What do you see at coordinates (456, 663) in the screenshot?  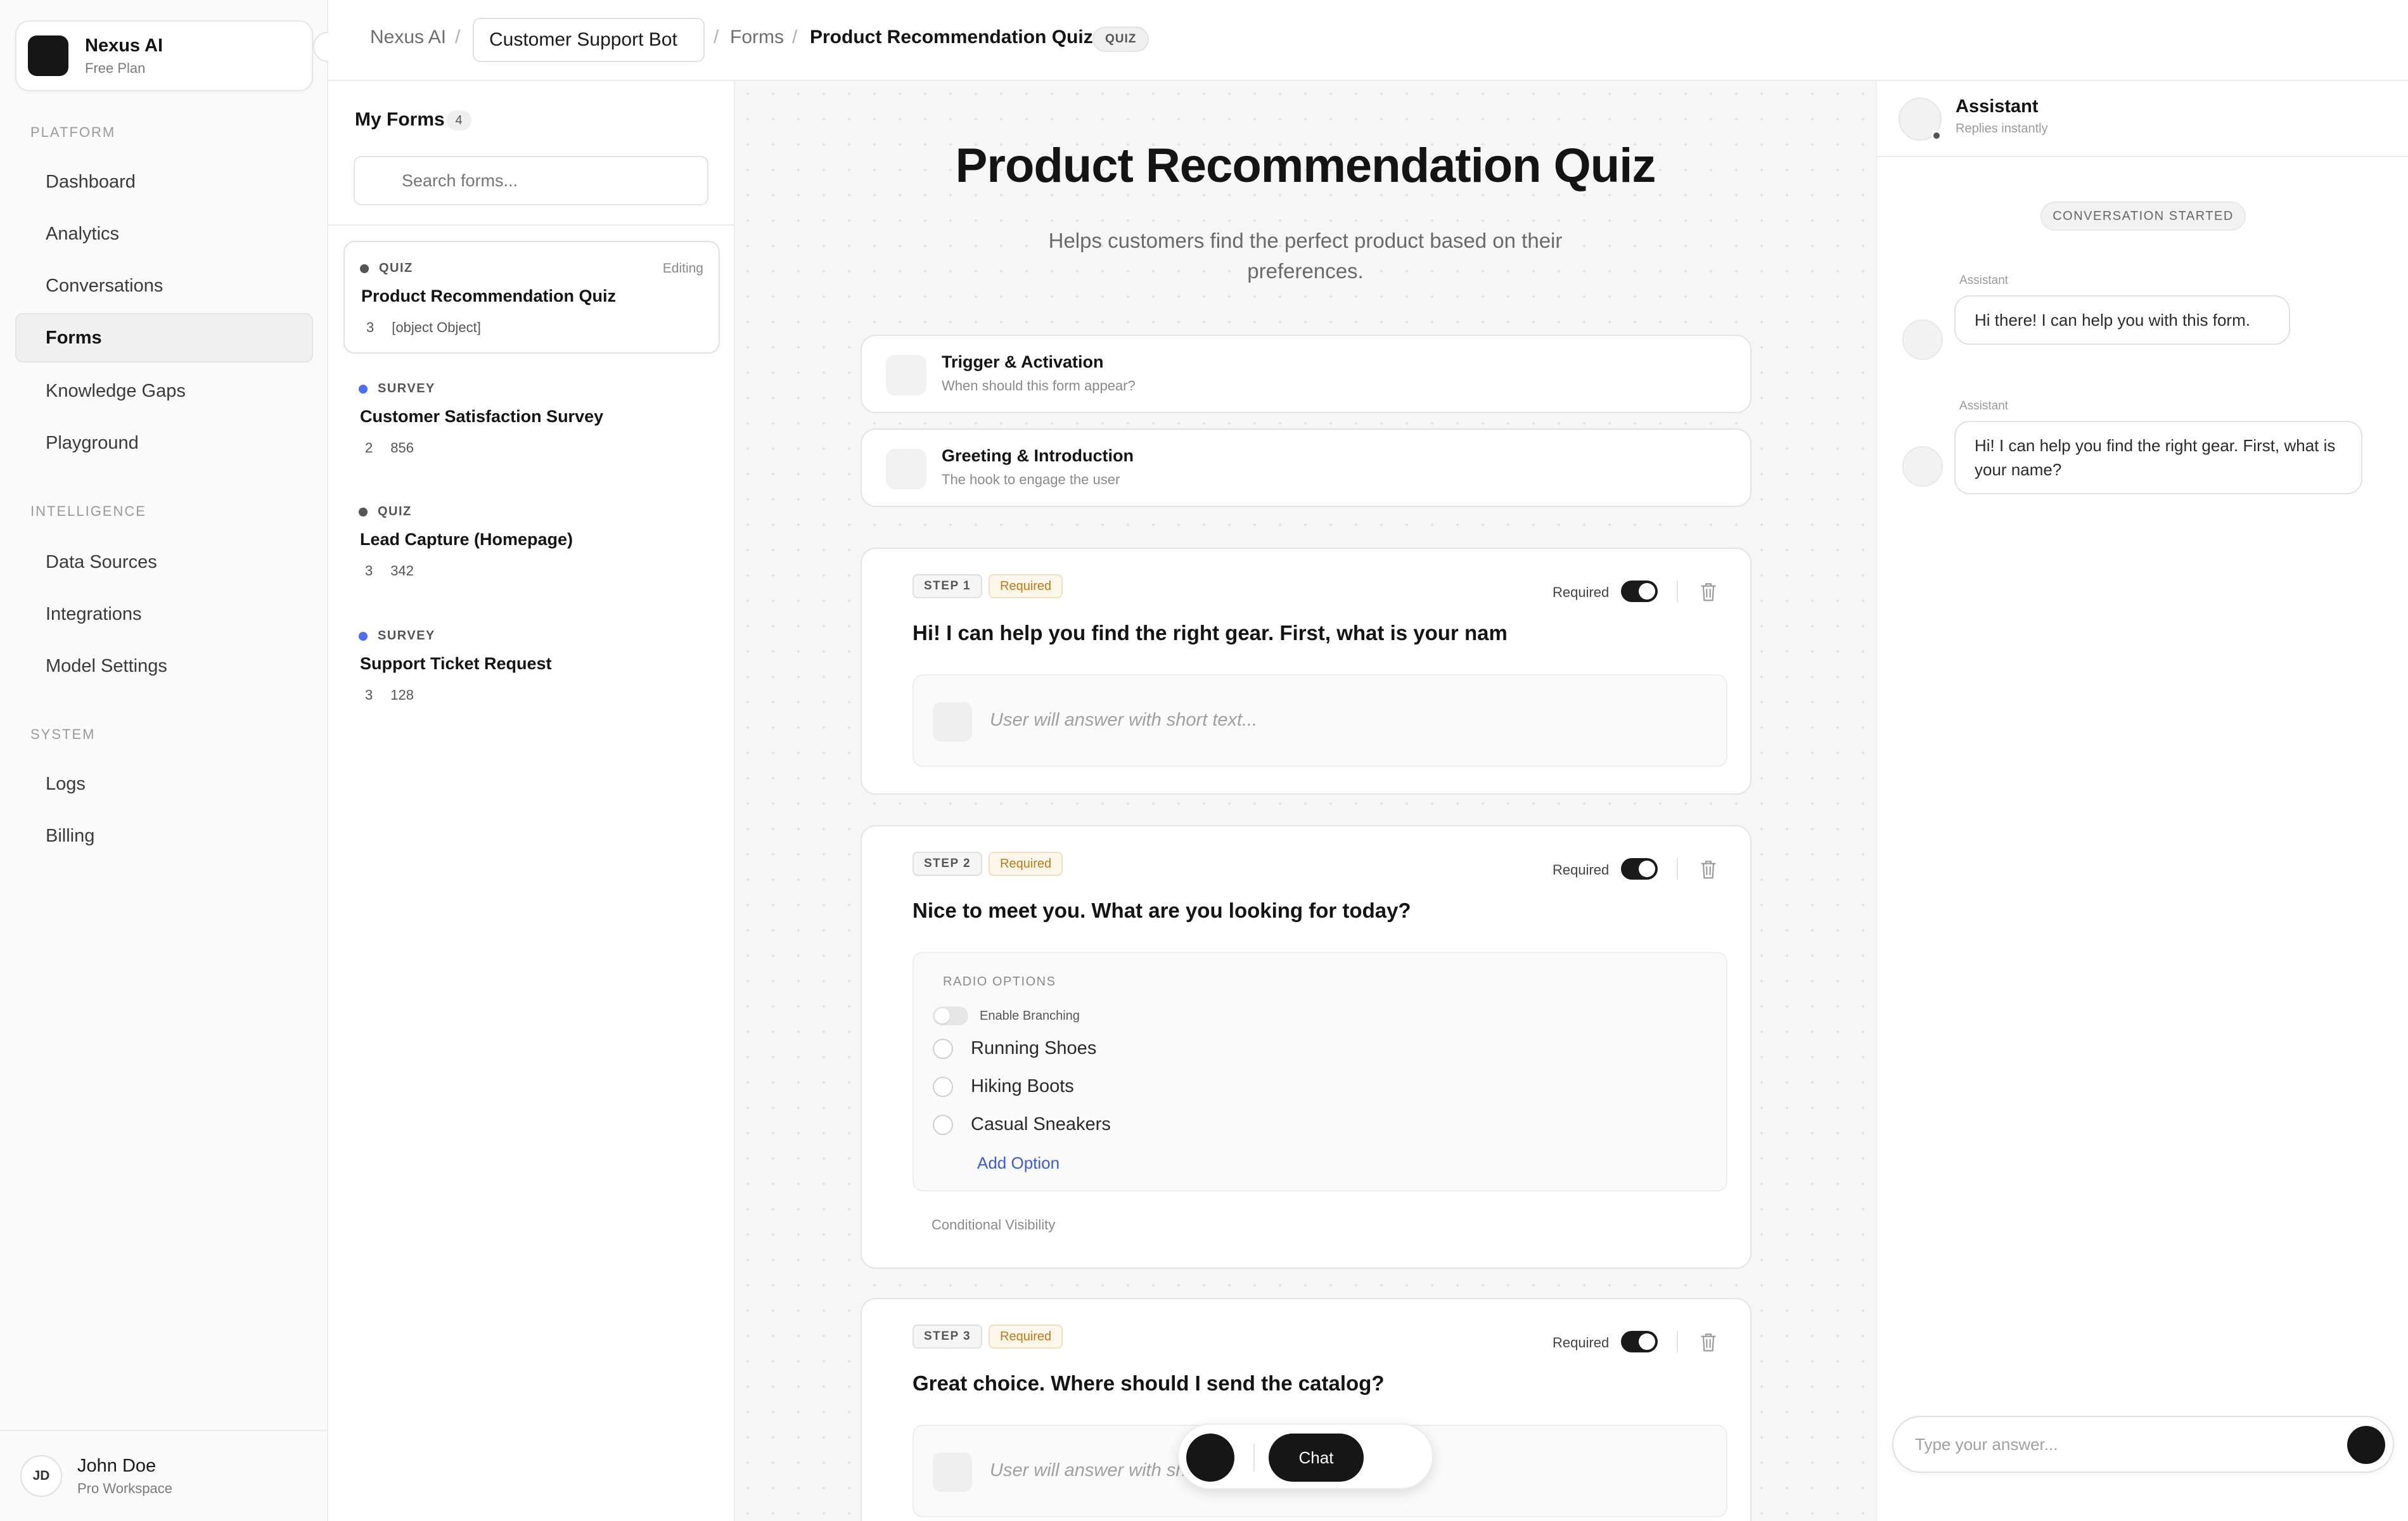 I see `form-name: Support Ticket Request` at bounding box center [456, 663].